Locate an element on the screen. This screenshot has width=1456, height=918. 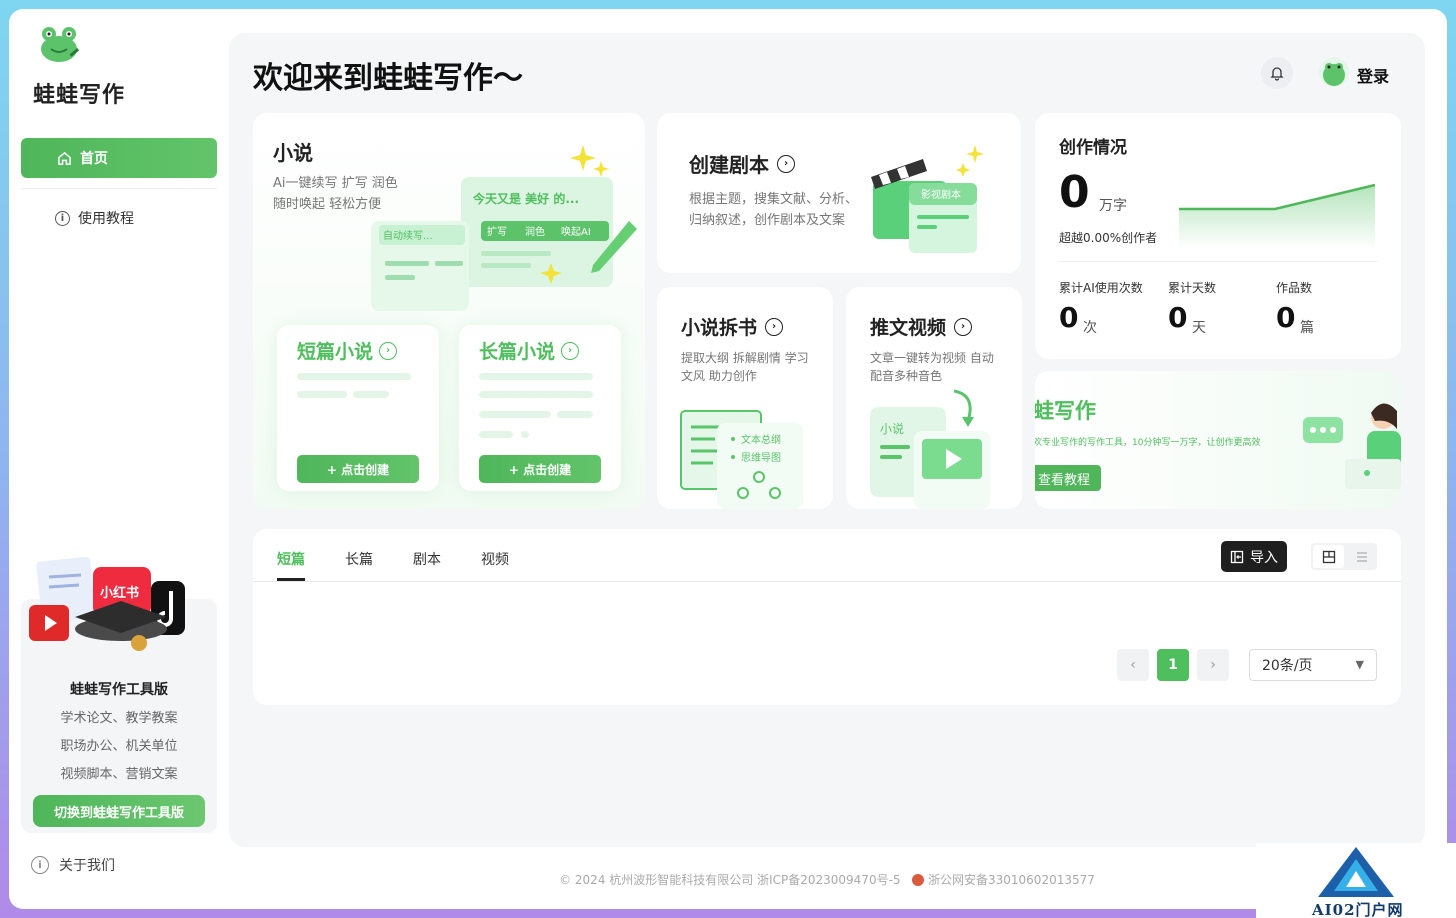
promo-illustration-icon: 小红书 is located at coordinates (107, 604).